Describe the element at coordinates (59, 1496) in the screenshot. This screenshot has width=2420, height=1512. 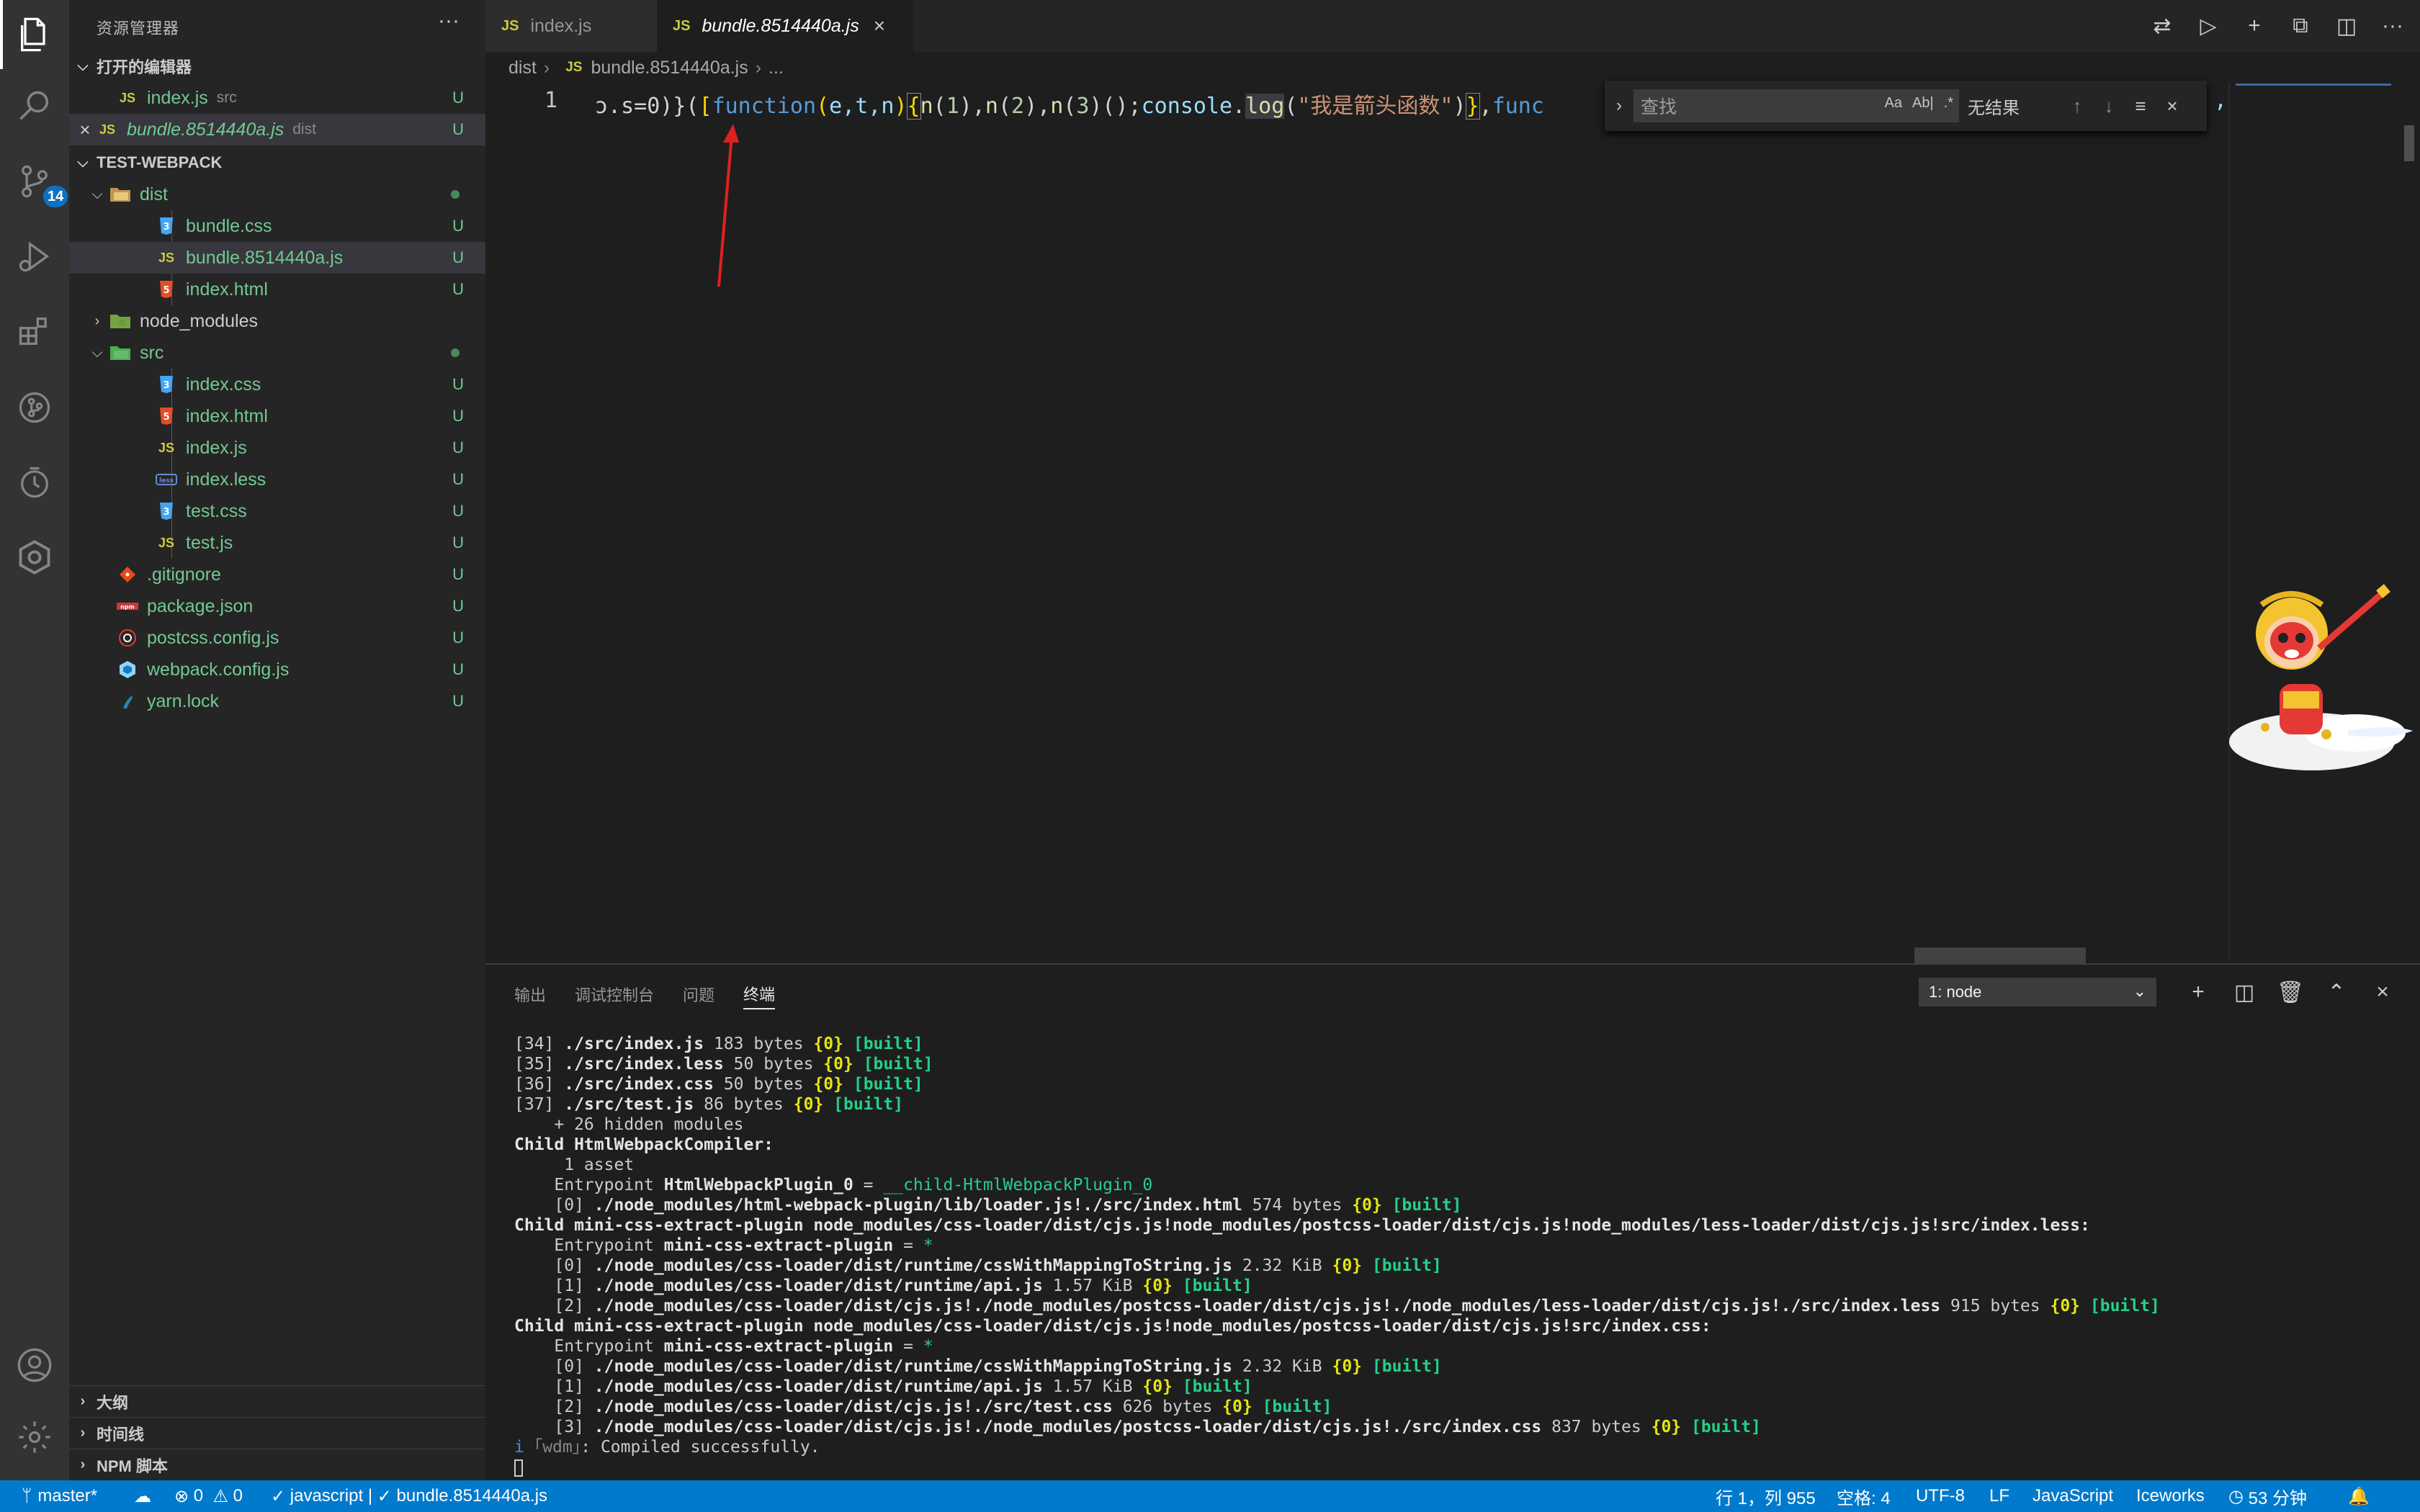
I see `branch-status: ᛘ master*` at that location.